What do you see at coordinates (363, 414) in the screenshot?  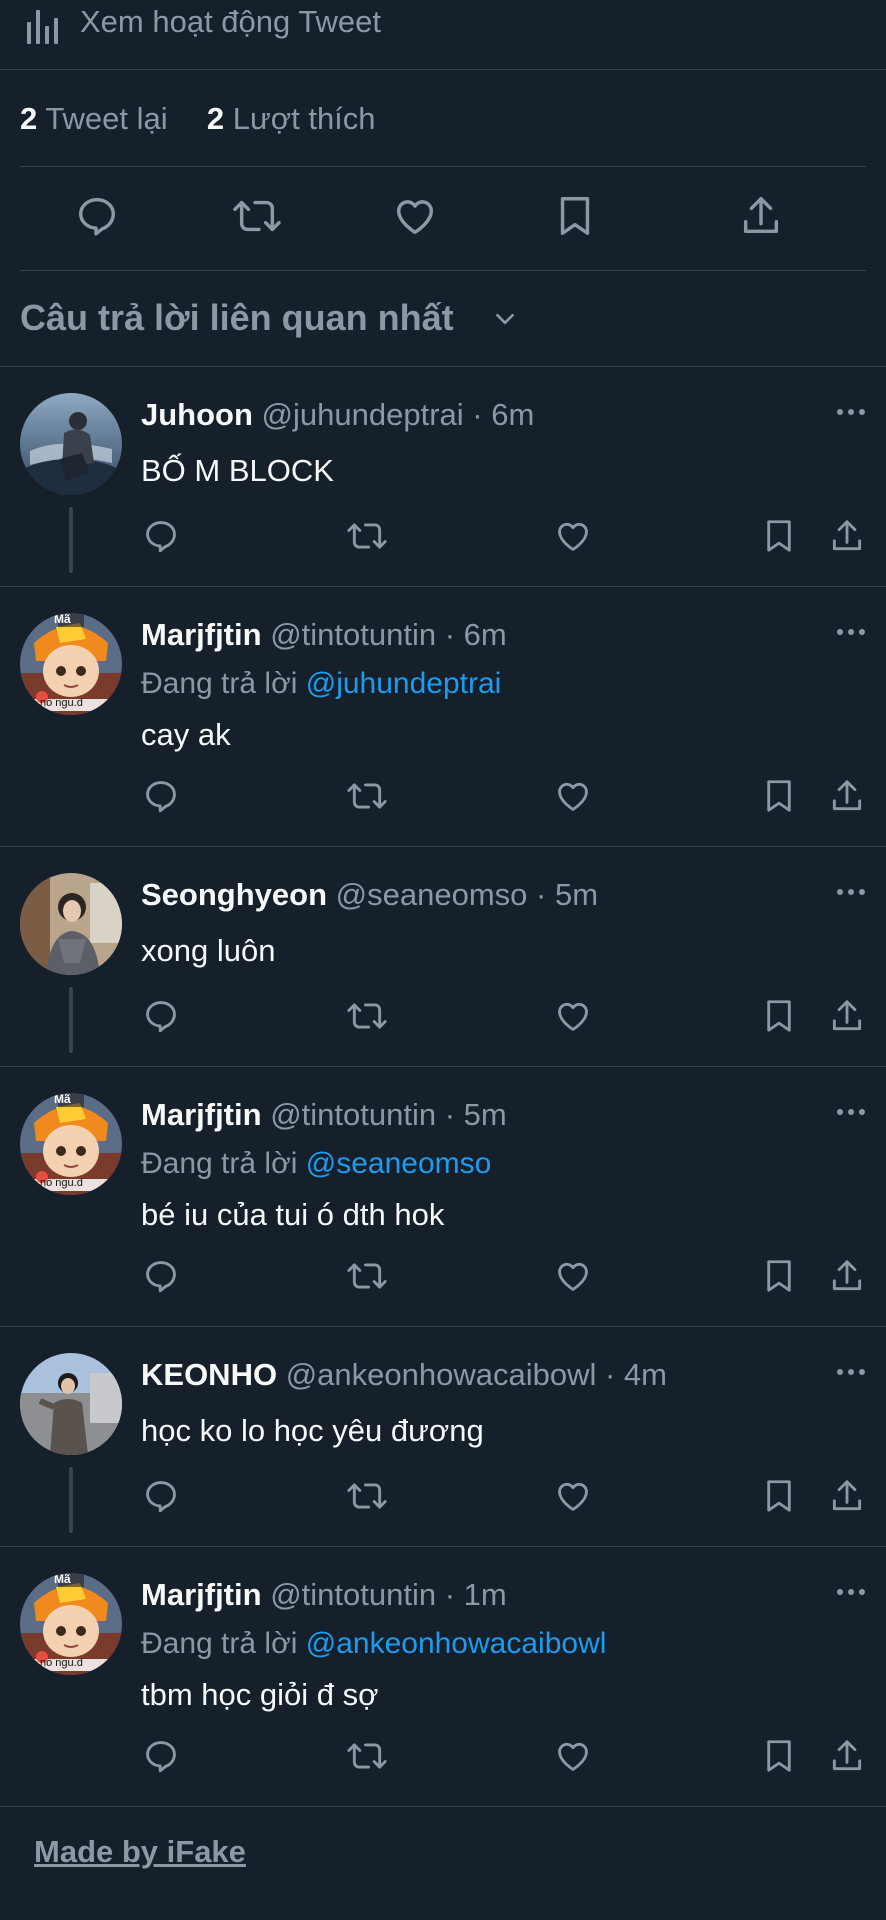 I see `user-handle: @juhundeptrai` at bounding box center [363, 414].